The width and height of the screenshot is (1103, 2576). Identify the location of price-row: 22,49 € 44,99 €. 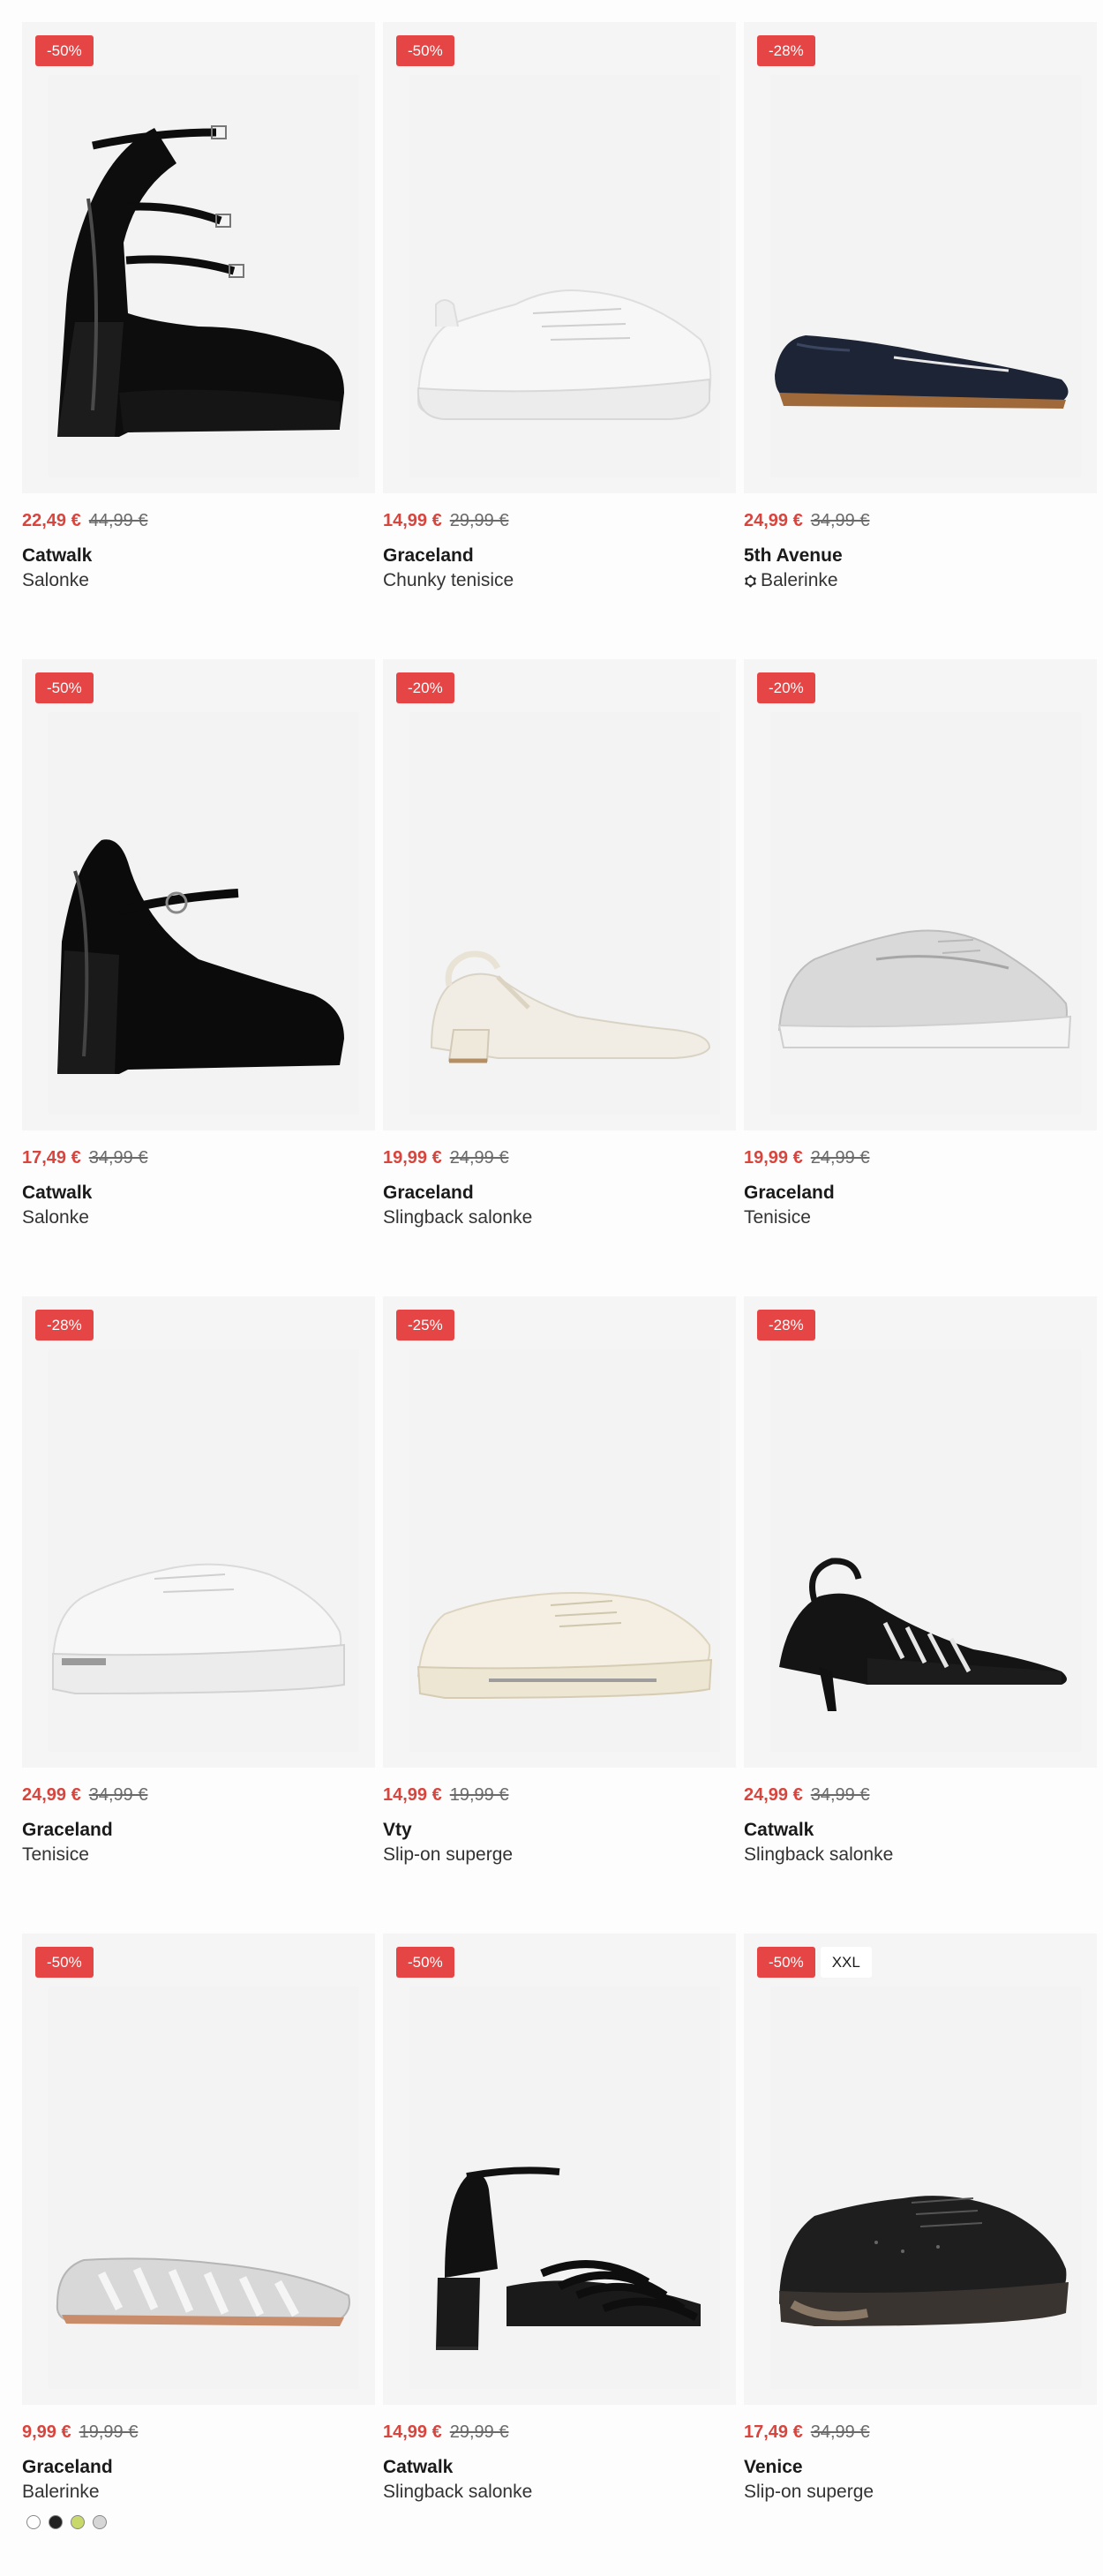
(198, 521).